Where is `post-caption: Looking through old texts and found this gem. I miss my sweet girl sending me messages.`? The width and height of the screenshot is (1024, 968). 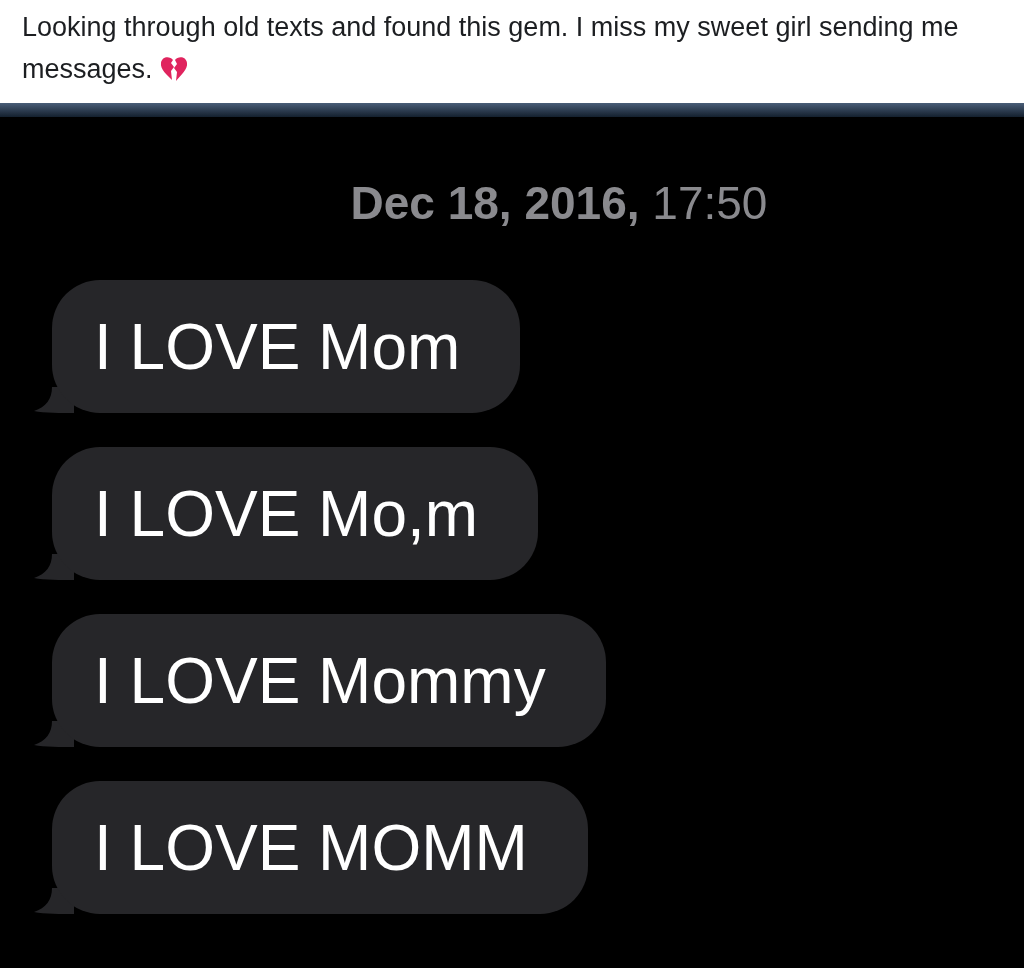 post-caption: Looking through old texts and found this gem. I miss my sweet girl sending me messages. is located at coordinates (491, 48).